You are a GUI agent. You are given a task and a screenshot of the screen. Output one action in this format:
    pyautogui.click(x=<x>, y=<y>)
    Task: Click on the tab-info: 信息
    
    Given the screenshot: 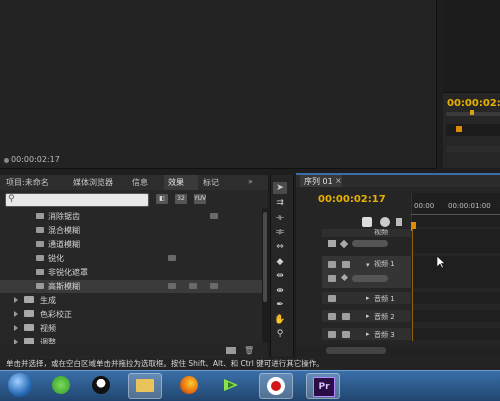 What is the action you would take?
    pyautogui.click(x=140, y=182)
    